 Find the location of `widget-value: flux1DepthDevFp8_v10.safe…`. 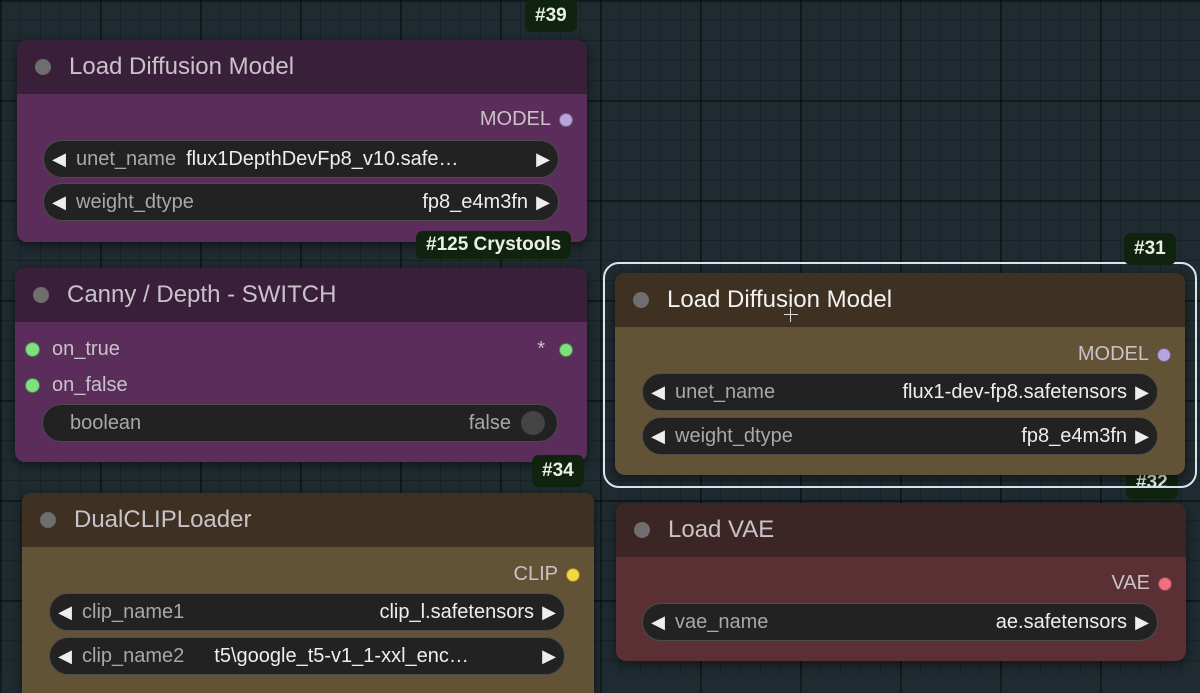

widget-value: flux1DepthDevFp8_v10.safe… is located at coordinates (322, 158).